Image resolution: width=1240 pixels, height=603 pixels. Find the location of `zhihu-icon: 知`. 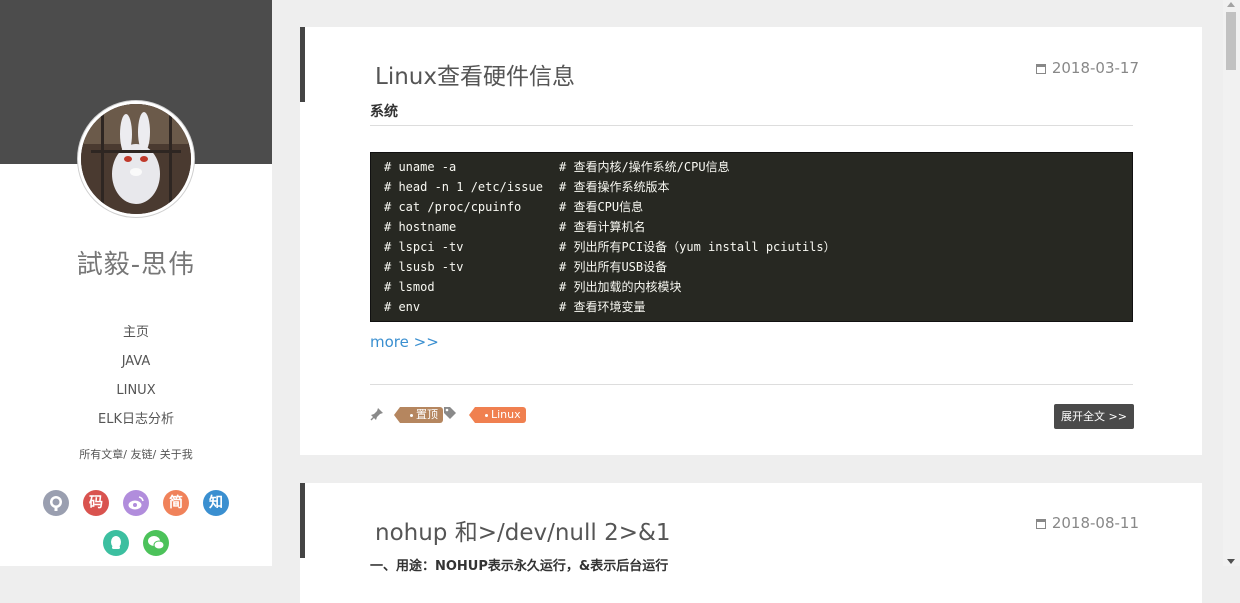

zhihu-icon: 知 is located at coordinates (216, 503).